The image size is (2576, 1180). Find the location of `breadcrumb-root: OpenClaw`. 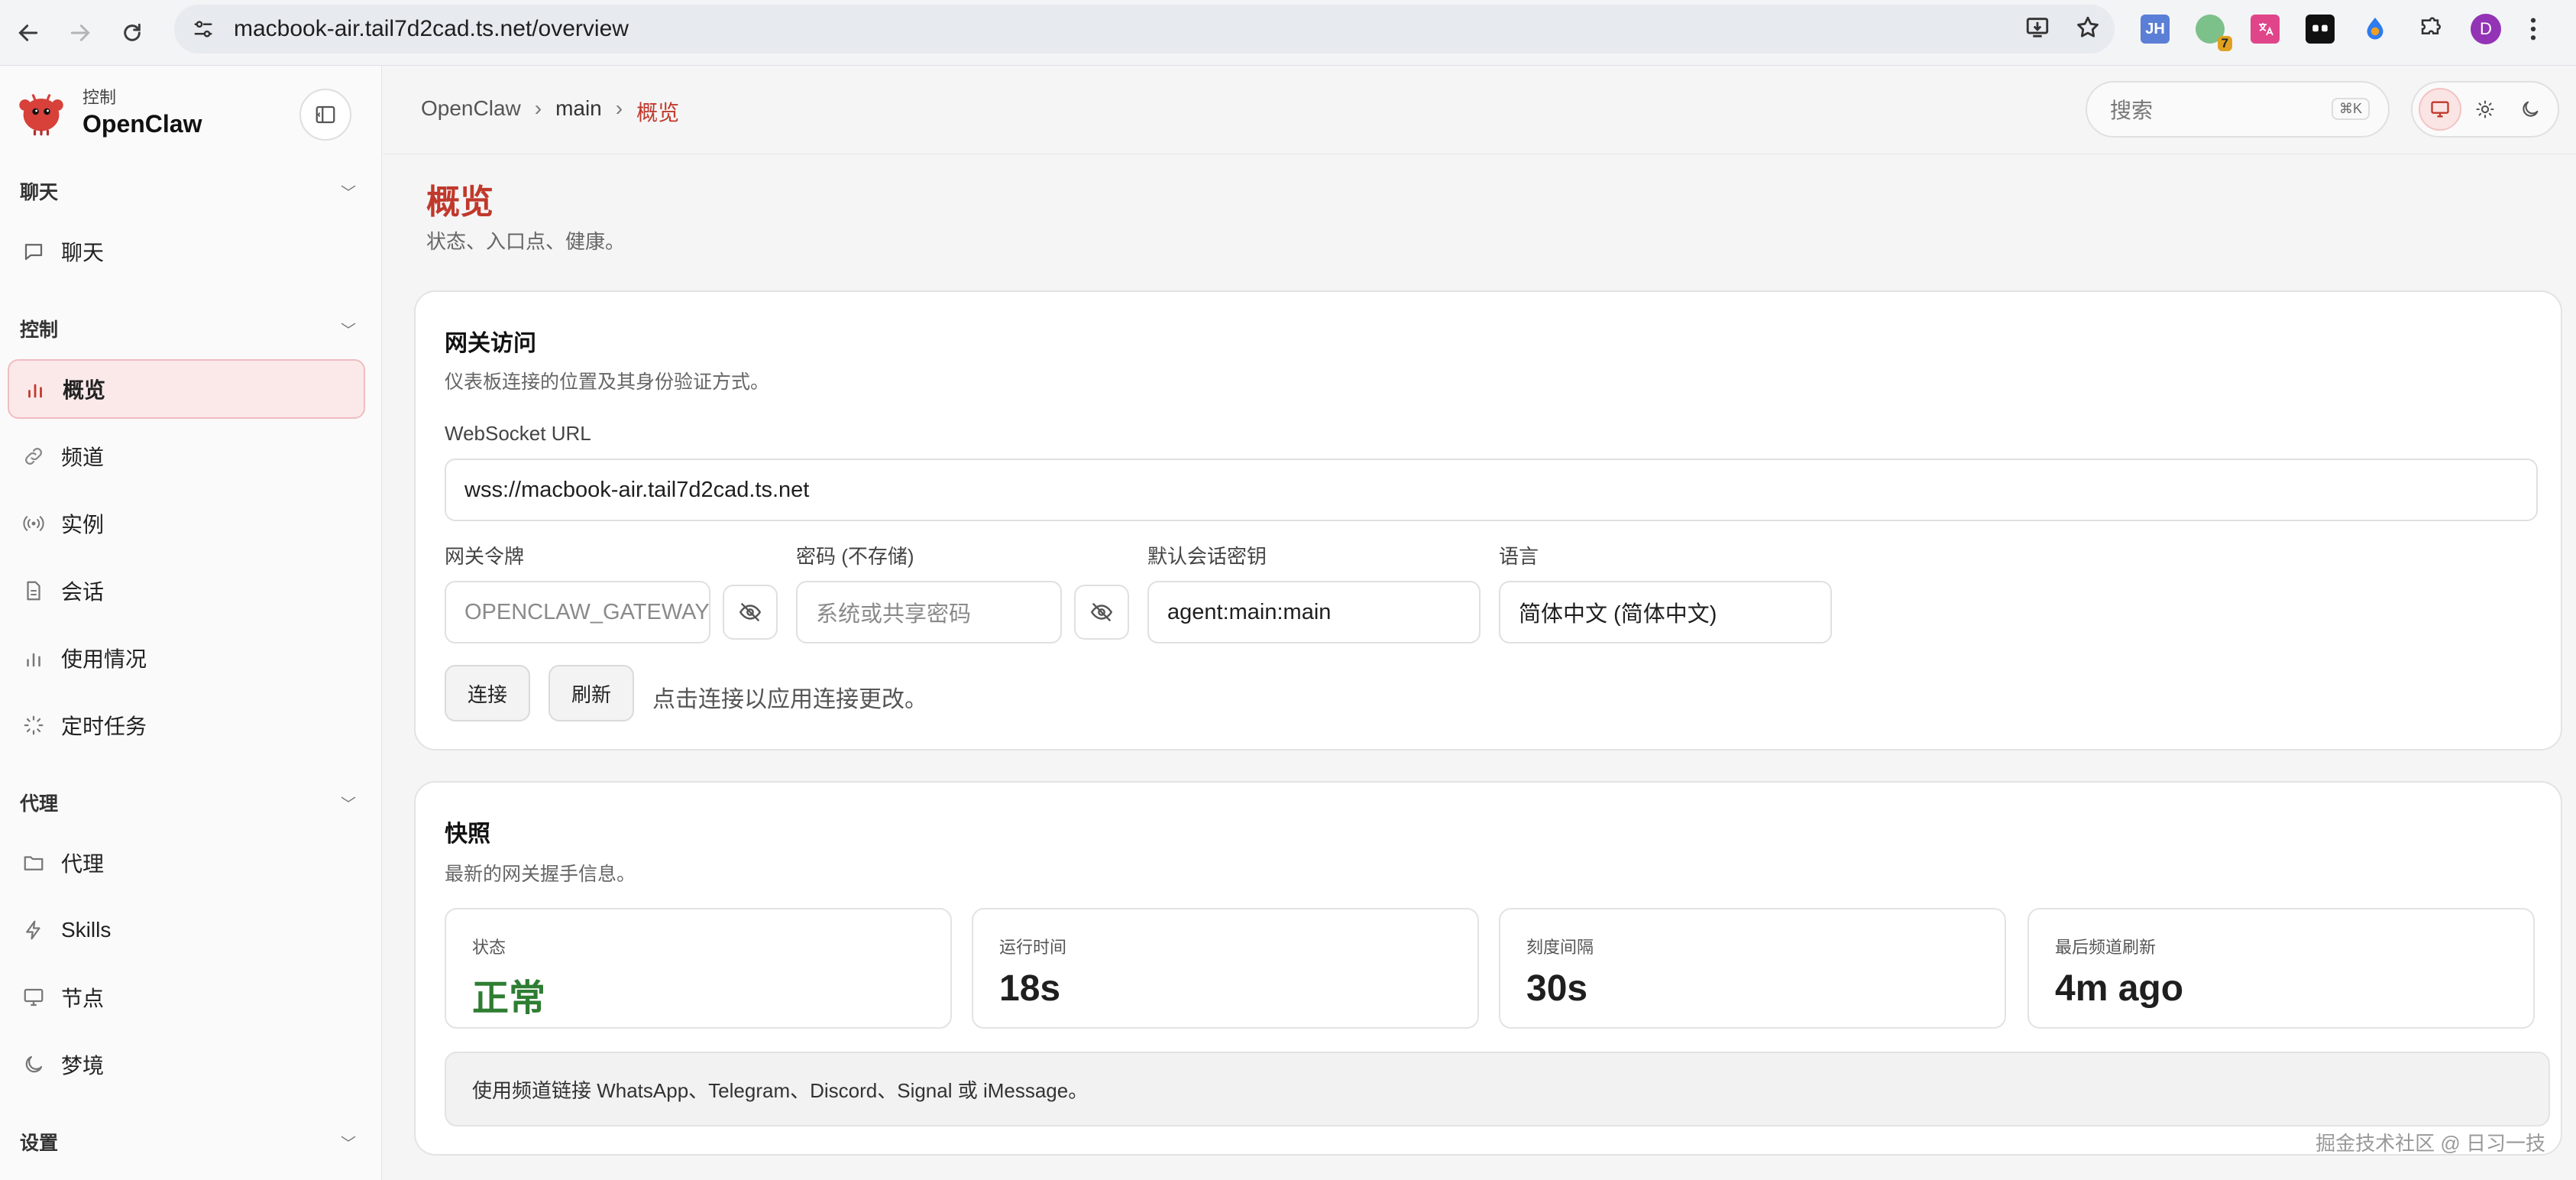

breadcrumb-root: OpenClaw is located at coordinates (471, 112).